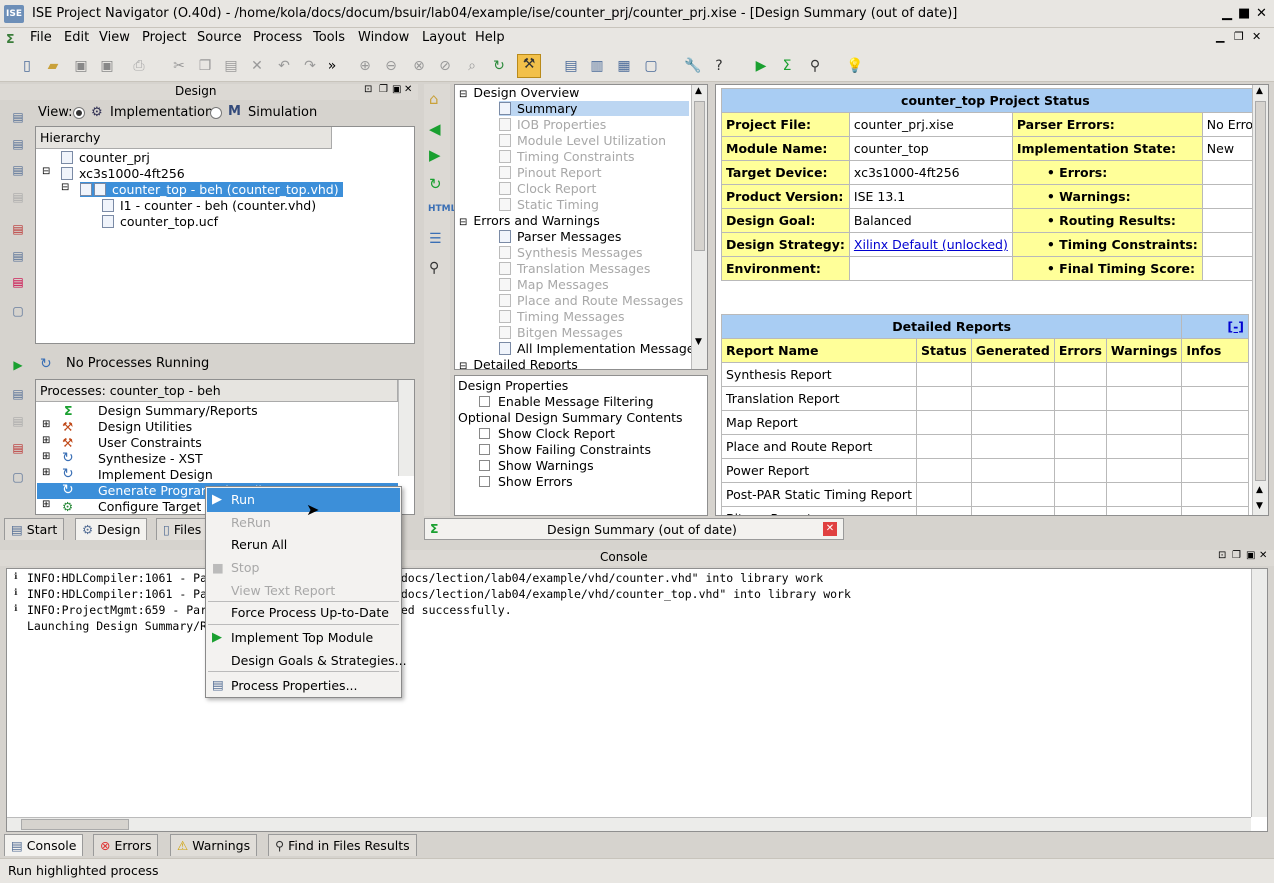 This screenshot has height=883, width=1274. I want to click on process-design-summary: Design Summary/Reports, so click(178, 410).